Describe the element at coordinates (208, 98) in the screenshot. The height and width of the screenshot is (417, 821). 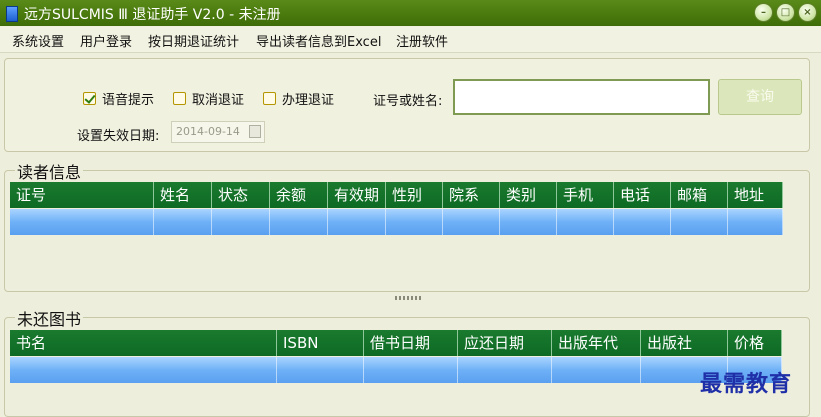
I see `cancel-return-checkbox: 取消退证` at that location.